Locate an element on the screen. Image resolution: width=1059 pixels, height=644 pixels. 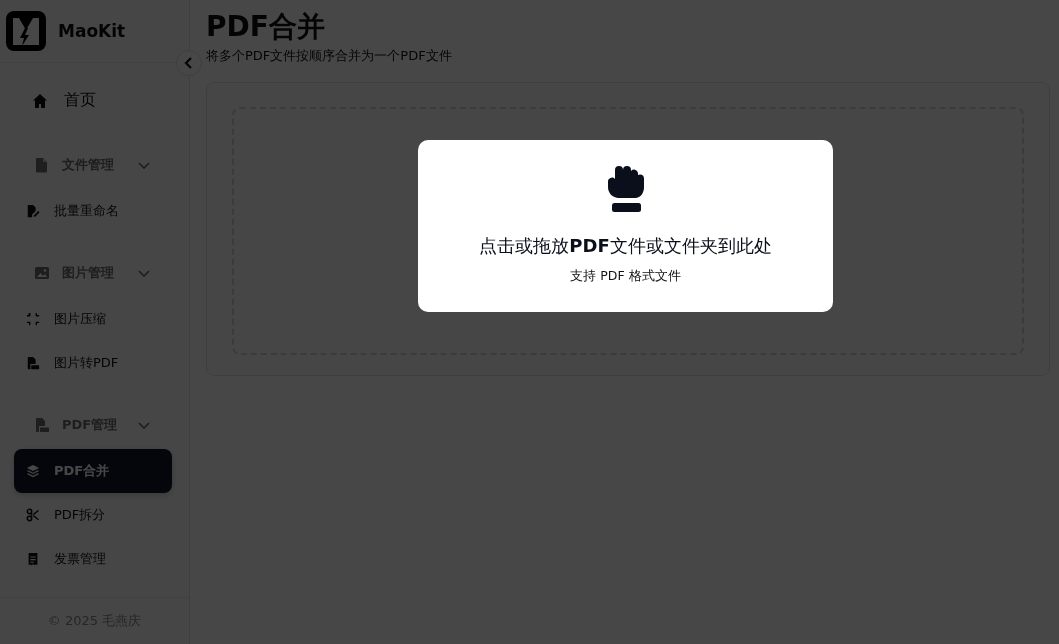
drop-heading: 点击或拖放PDF文件或文件夹到此处 is located at coordinates (625, 246).